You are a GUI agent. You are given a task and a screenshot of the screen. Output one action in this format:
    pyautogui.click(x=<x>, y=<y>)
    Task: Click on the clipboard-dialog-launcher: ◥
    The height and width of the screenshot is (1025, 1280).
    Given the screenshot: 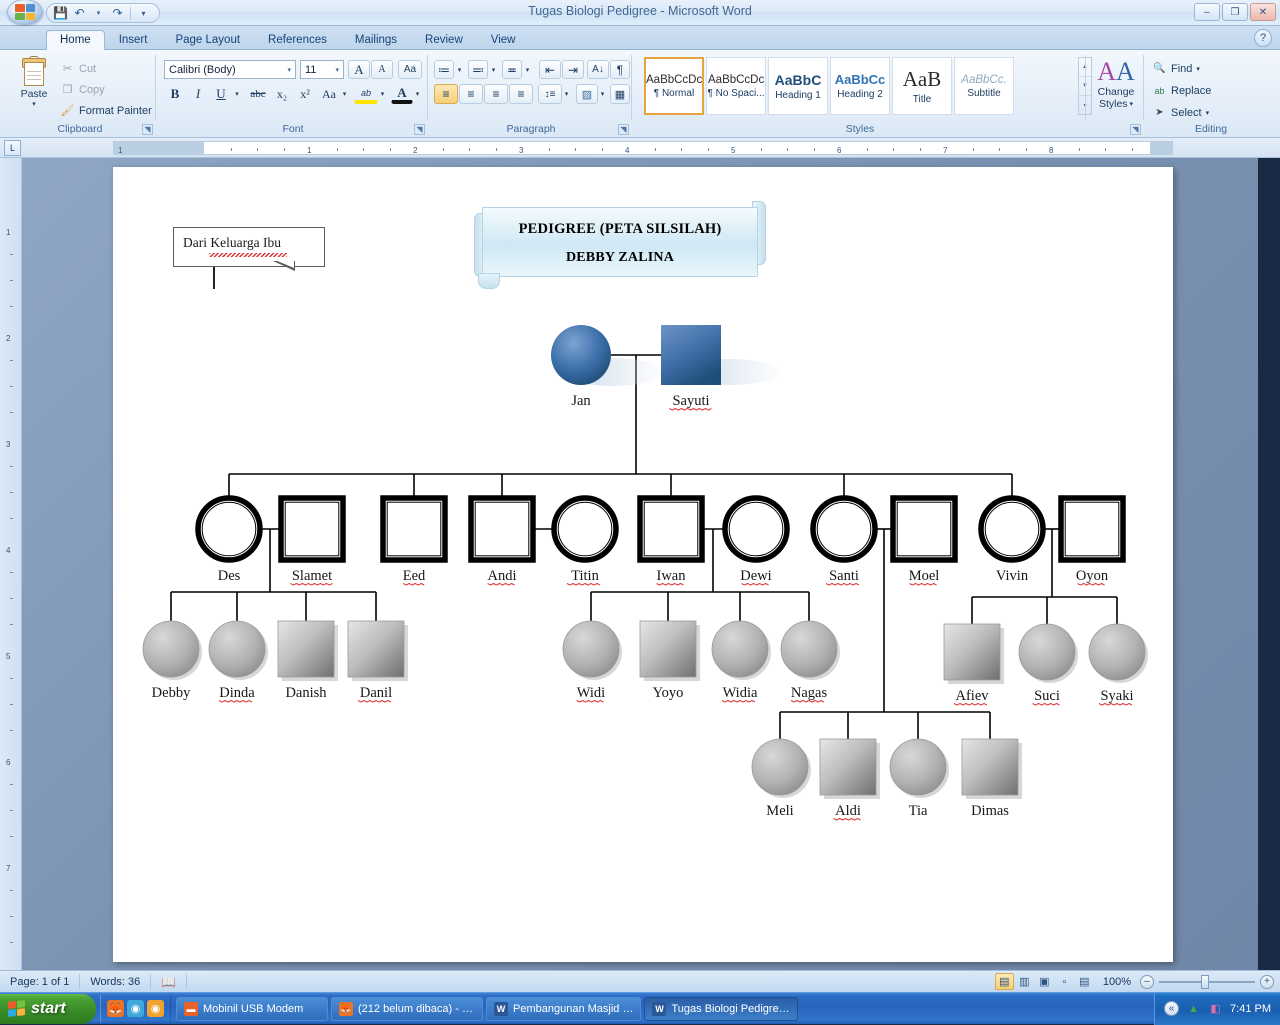 What is the action you would take?
    pyautogui.click(x=147, y=129)
    